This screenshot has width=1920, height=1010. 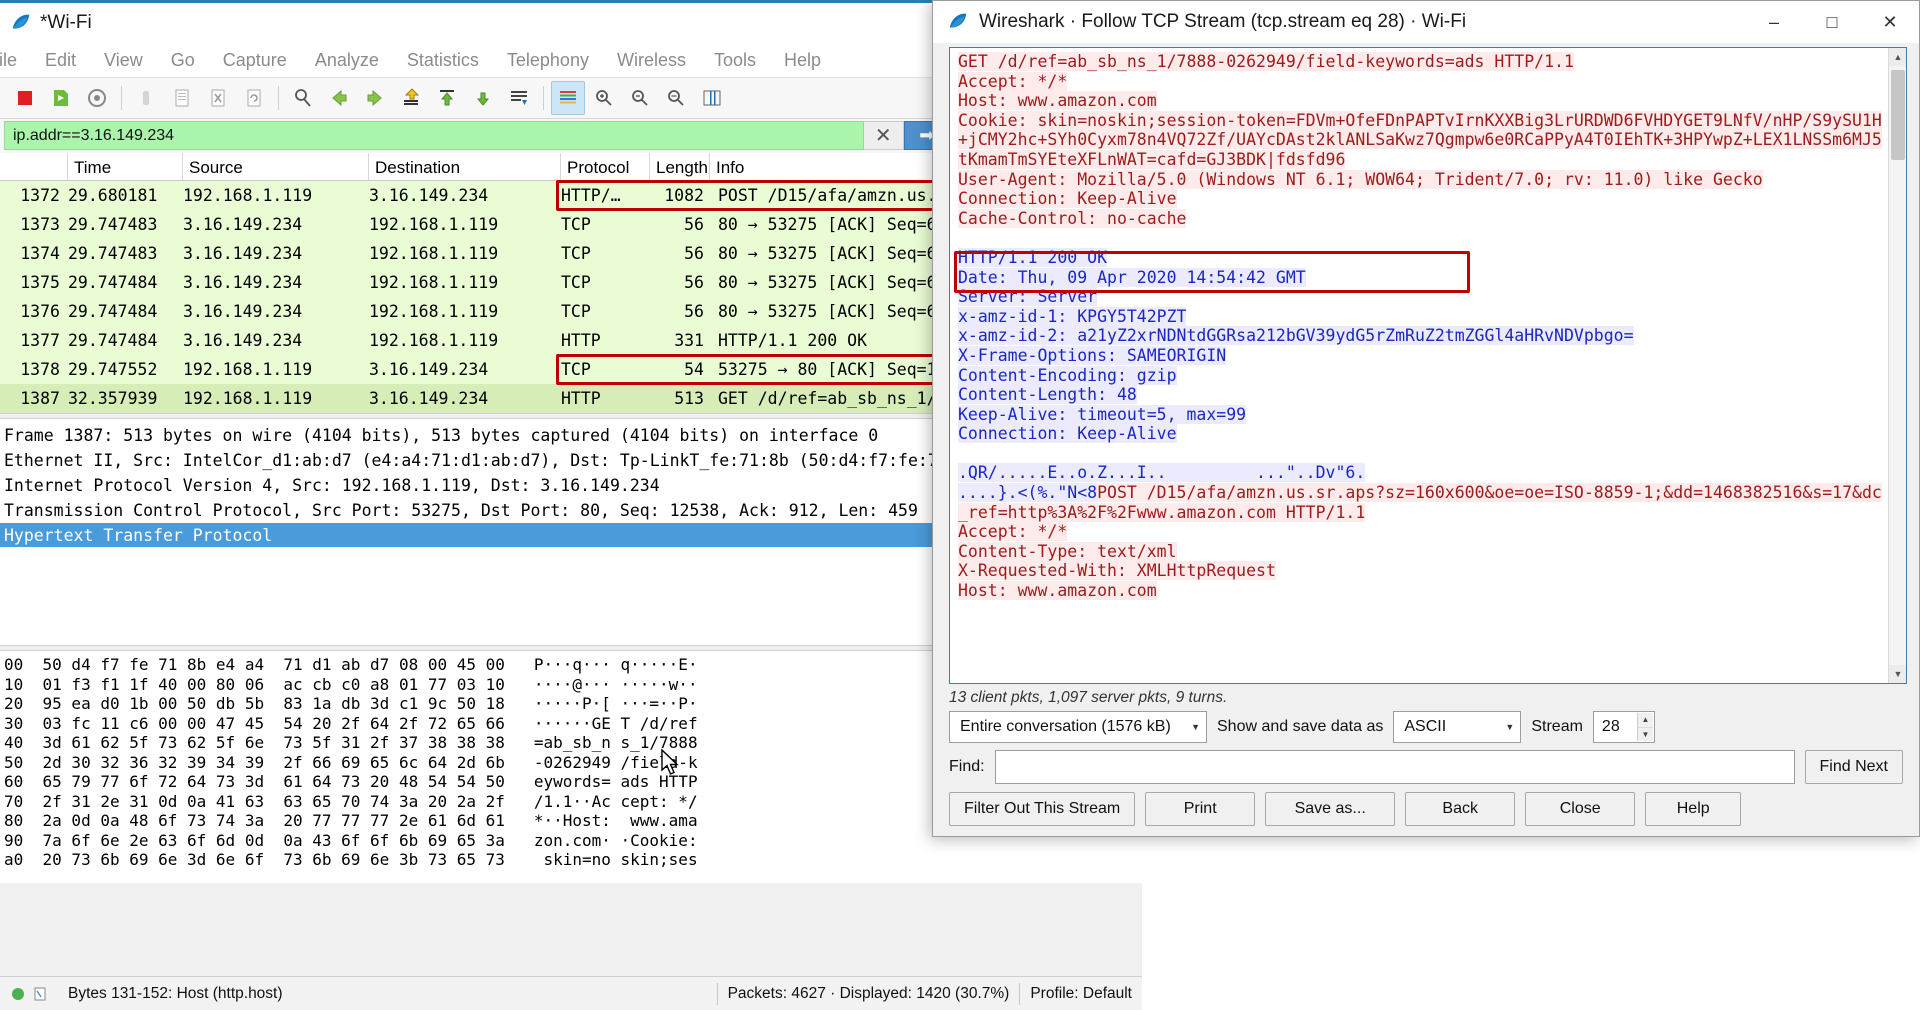 What do you see at coordinates (1644, 720) in the screenshot?
I see `stepper-up-icon: ▲` at bounding box center [1644, 720].